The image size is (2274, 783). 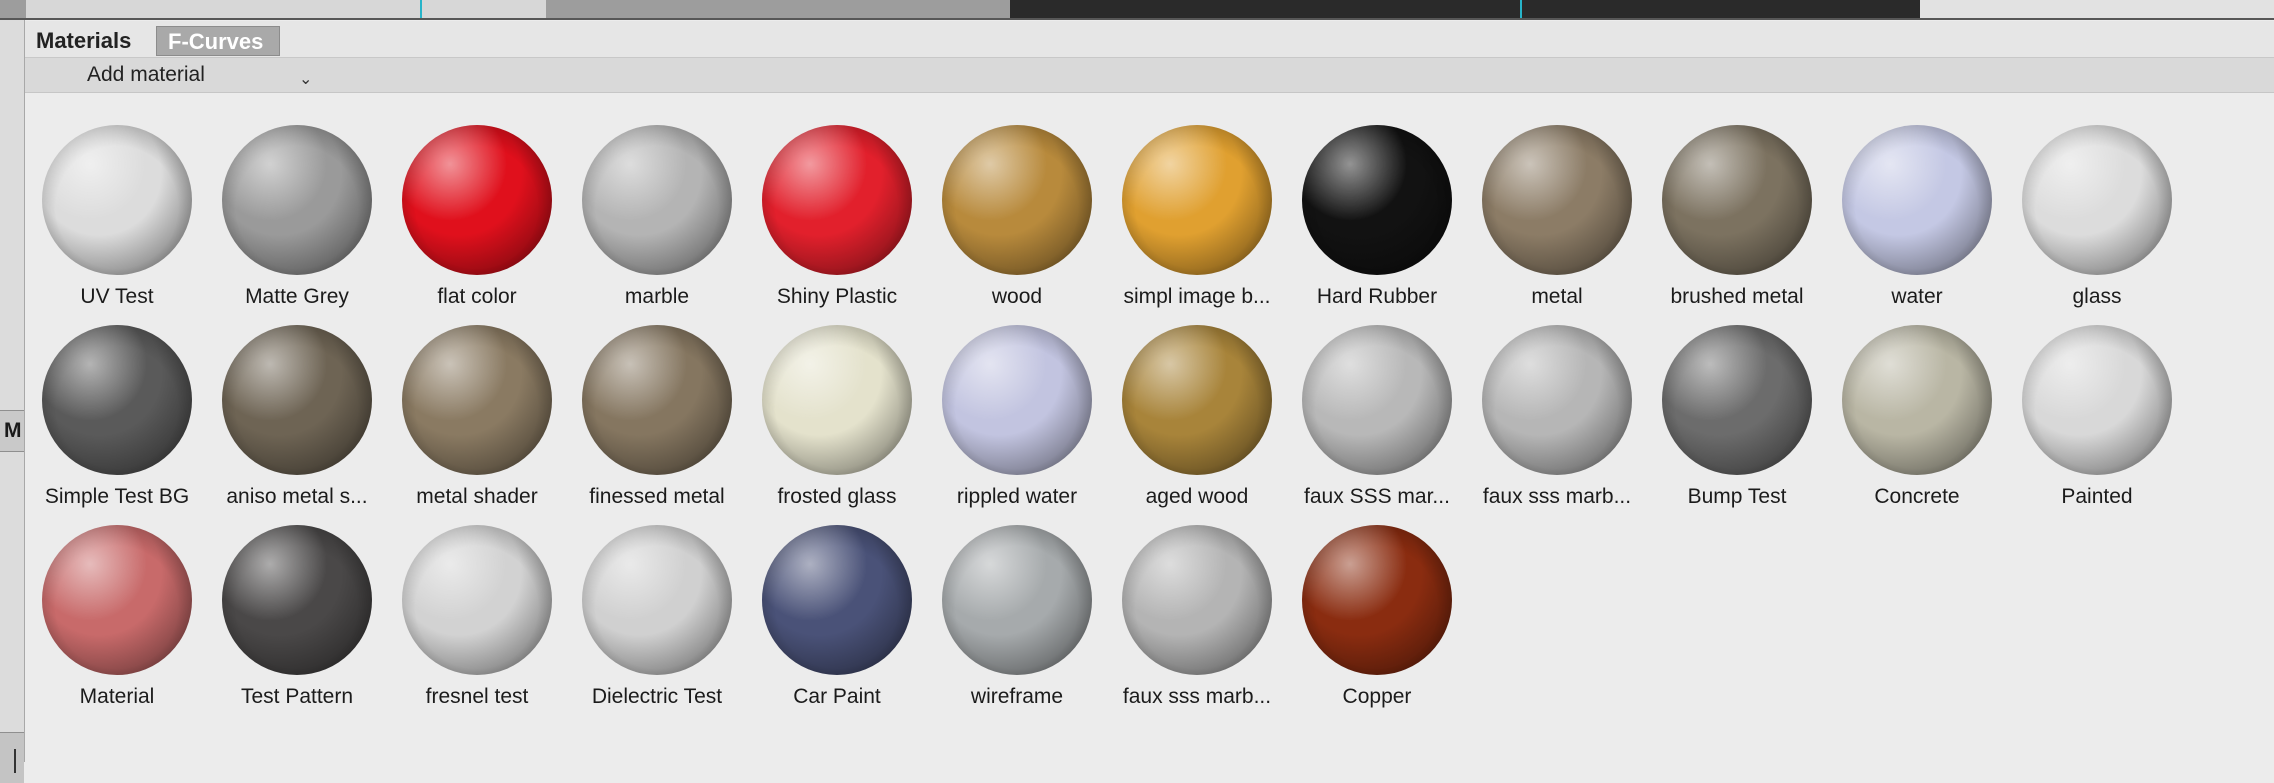 I want to click on material-tile: finessed metal, so click(x=657, y=425).